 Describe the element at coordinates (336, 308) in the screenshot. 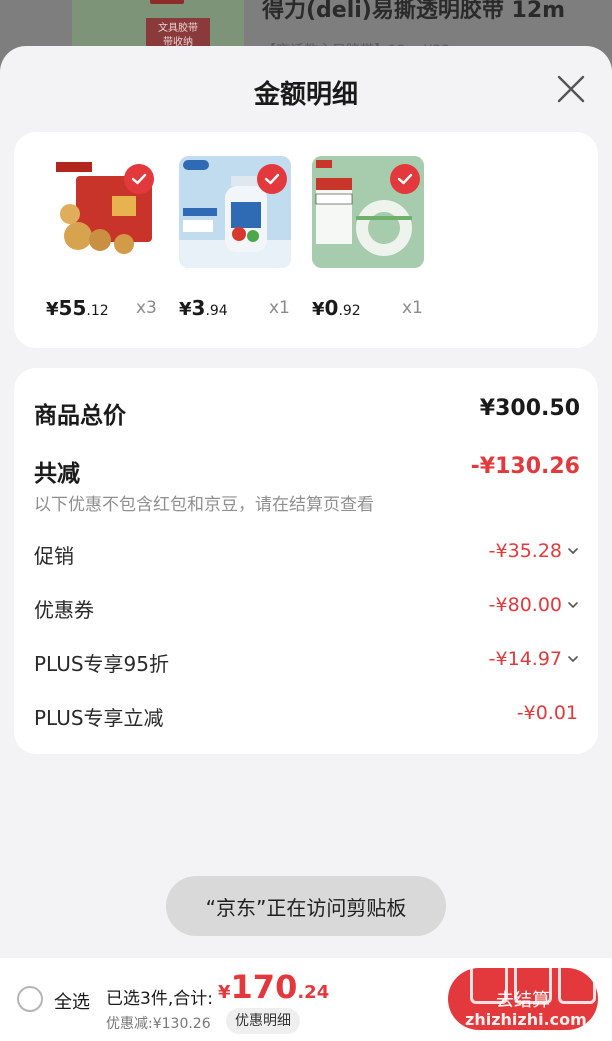

I see `product-price: ¥0.92` at that location.